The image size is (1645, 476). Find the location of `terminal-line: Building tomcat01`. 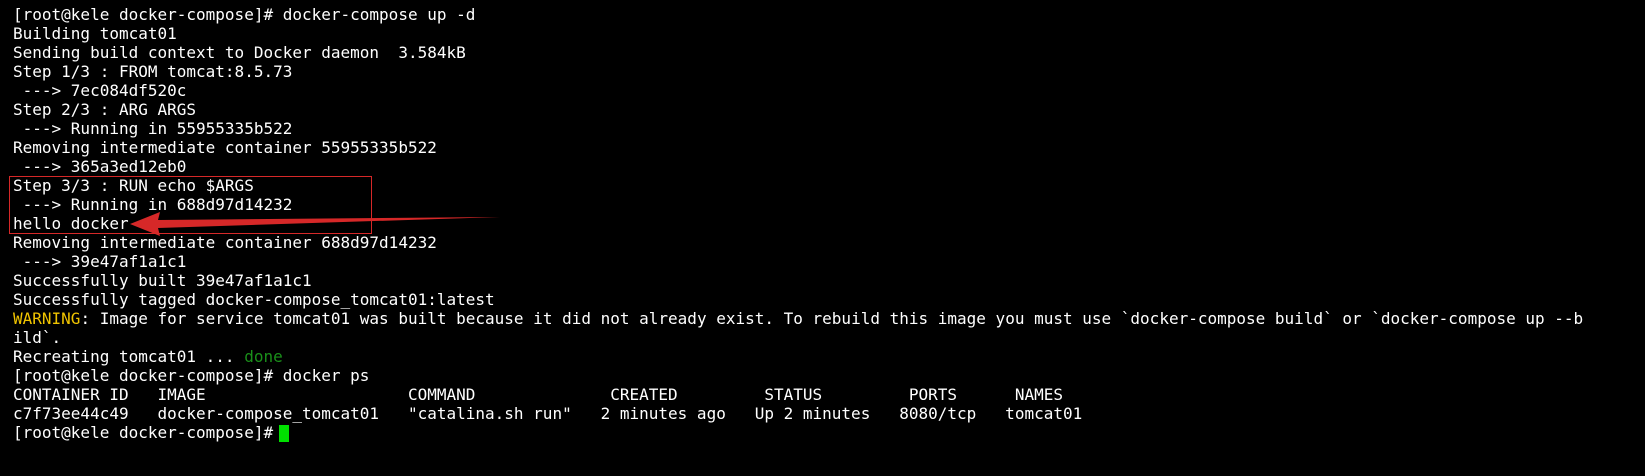

terminal-line: Building tomcat01 is located at coordinates (95, 33).